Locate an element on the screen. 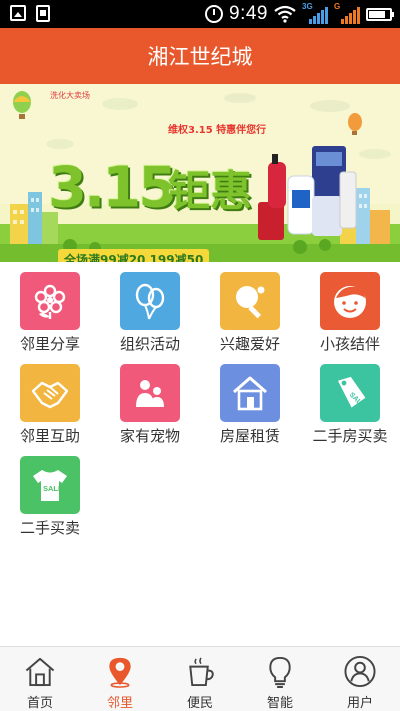 The width and height of the screenshot is (400, 711). nav-item-neighbors: 邻里 is located at coordinates (120, 679).